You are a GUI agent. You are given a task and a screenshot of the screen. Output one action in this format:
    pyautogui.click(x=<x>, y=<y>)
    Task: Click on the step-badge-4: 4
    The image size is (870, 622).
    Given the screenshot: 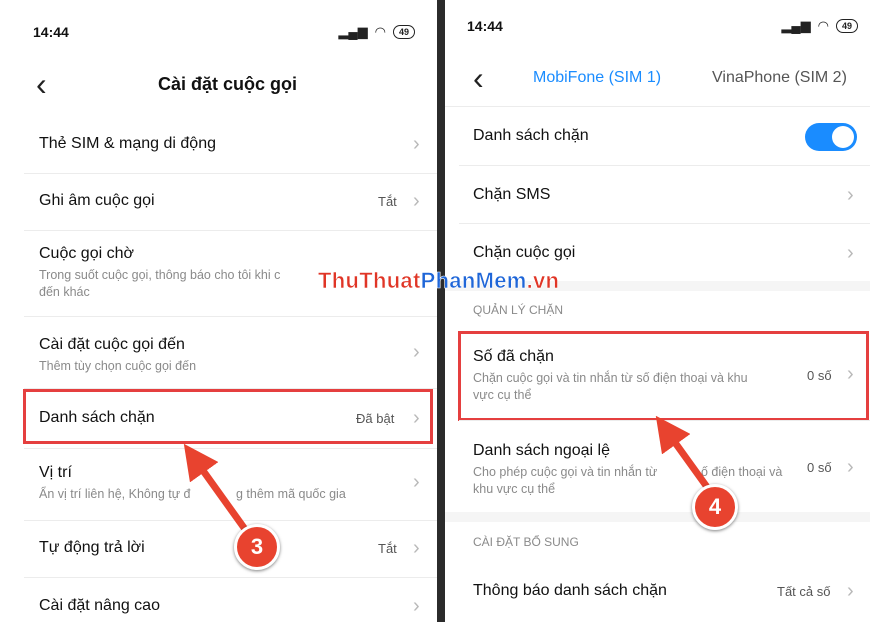 What is the action you would take?
    pyautogui.click(x=715, y=507)
    